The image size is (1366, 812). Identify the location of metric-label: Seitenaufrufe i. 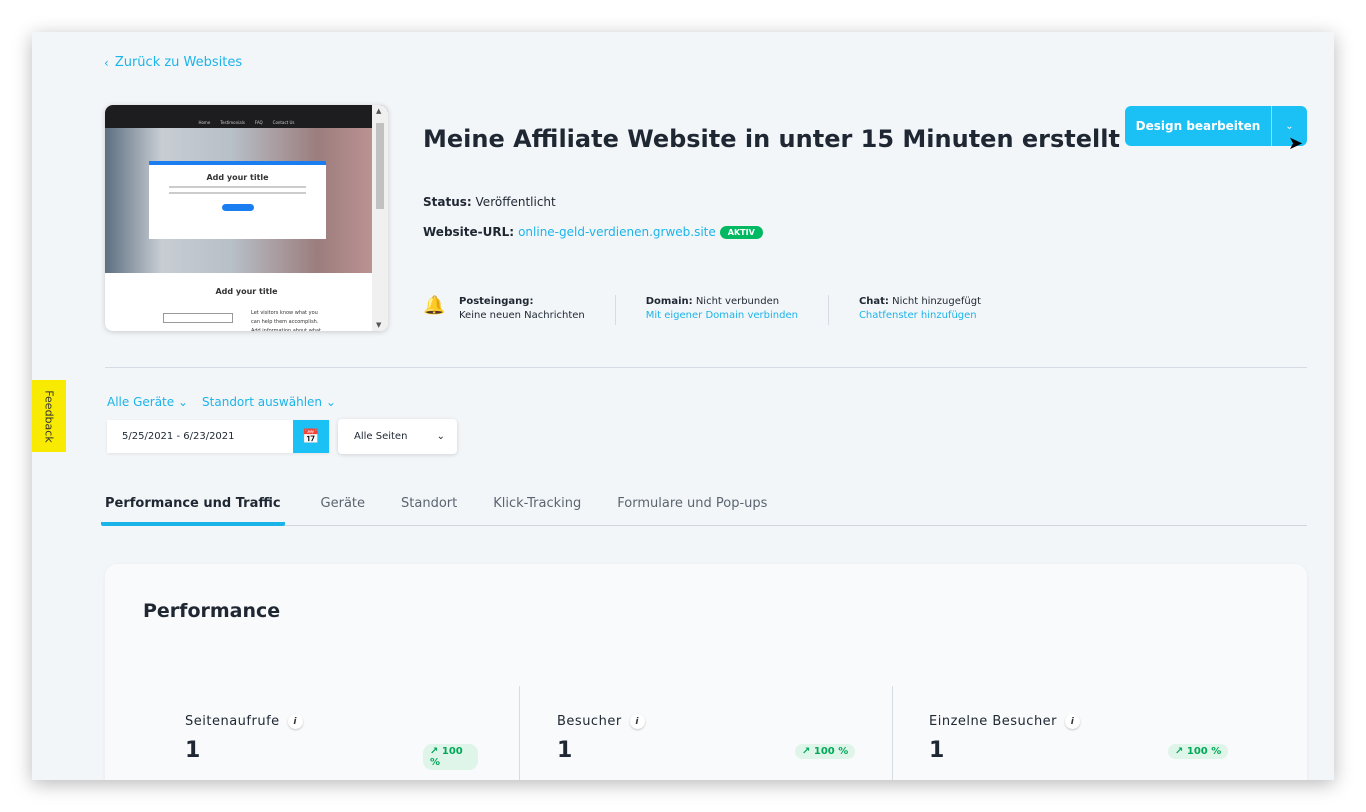
(244, 721).